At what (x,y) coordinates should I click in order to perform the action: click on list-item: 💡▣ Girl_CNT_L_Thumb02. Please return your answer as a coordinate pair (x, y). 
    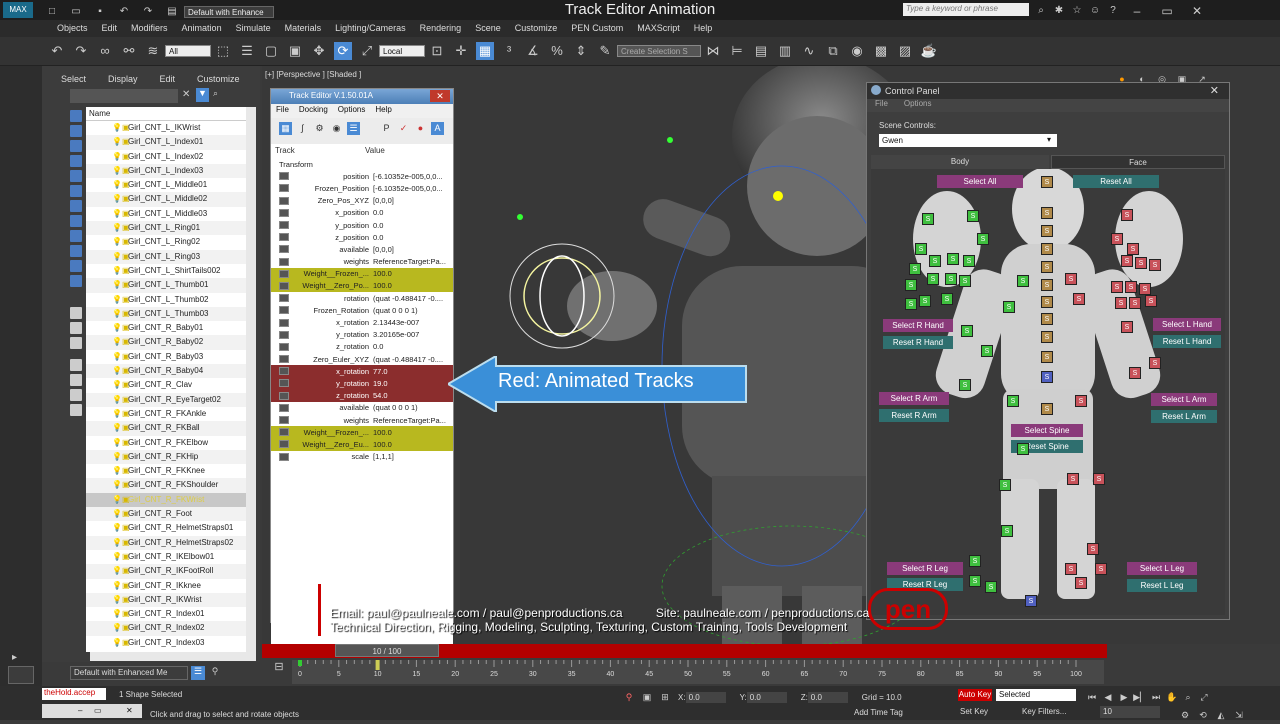
    Looking at the image, I should click on (171, 300).